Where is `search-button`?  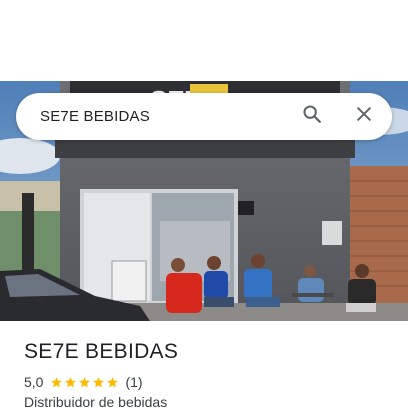
search-button is located at coordinates (312, 117).